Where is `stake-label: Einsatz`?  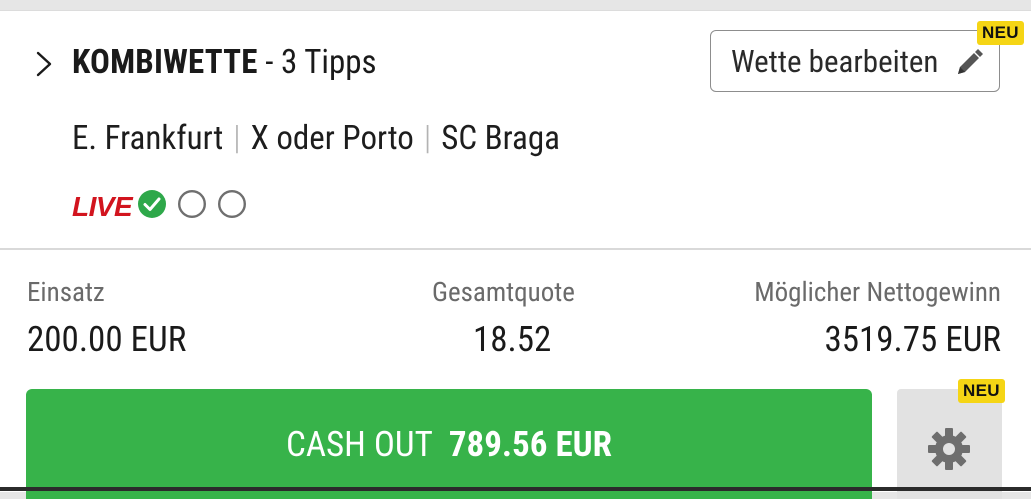 stake-label: Einsatz is located at coordinates (66, 292).